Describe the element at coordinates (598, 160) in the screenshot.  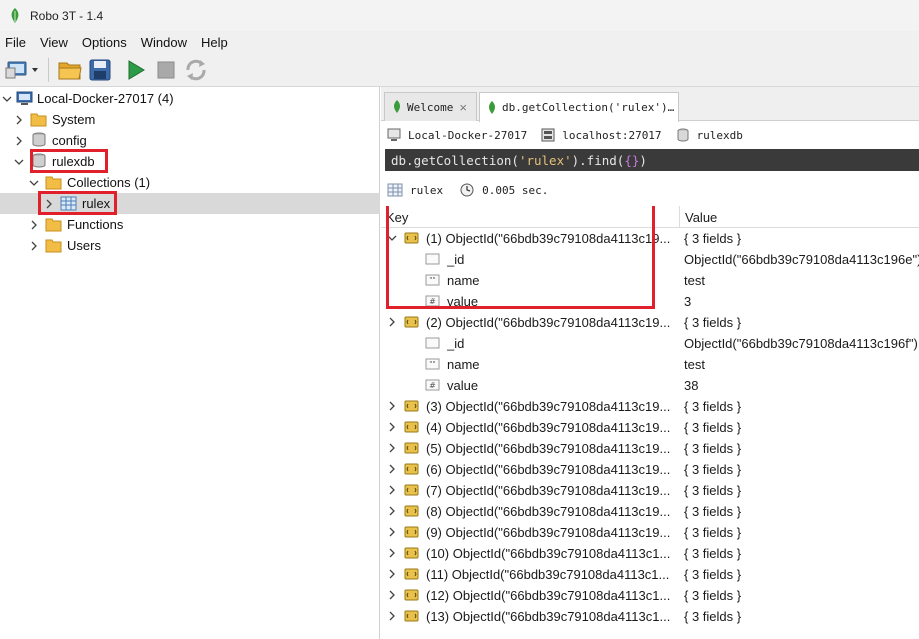
I see `query-text-find: ).find(` at that location.